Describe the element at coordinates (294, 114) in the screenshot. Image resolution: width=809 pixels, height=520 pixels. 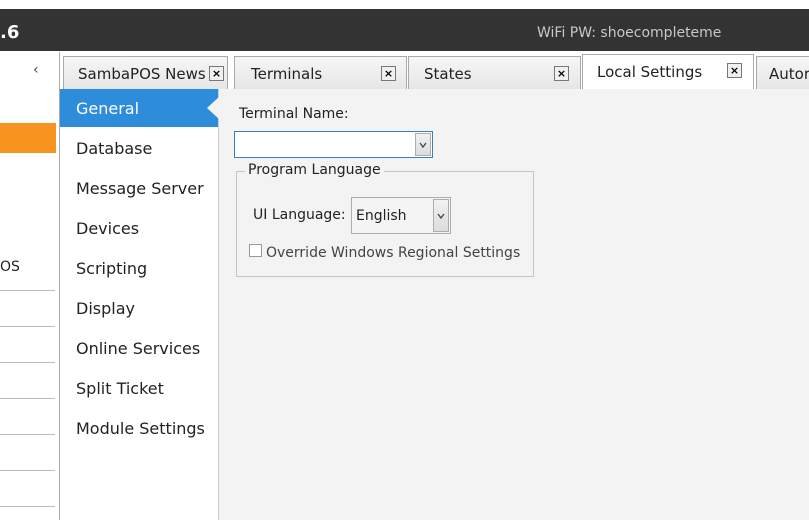
I see `terminal-name-label: Terminal Name:` at that location.